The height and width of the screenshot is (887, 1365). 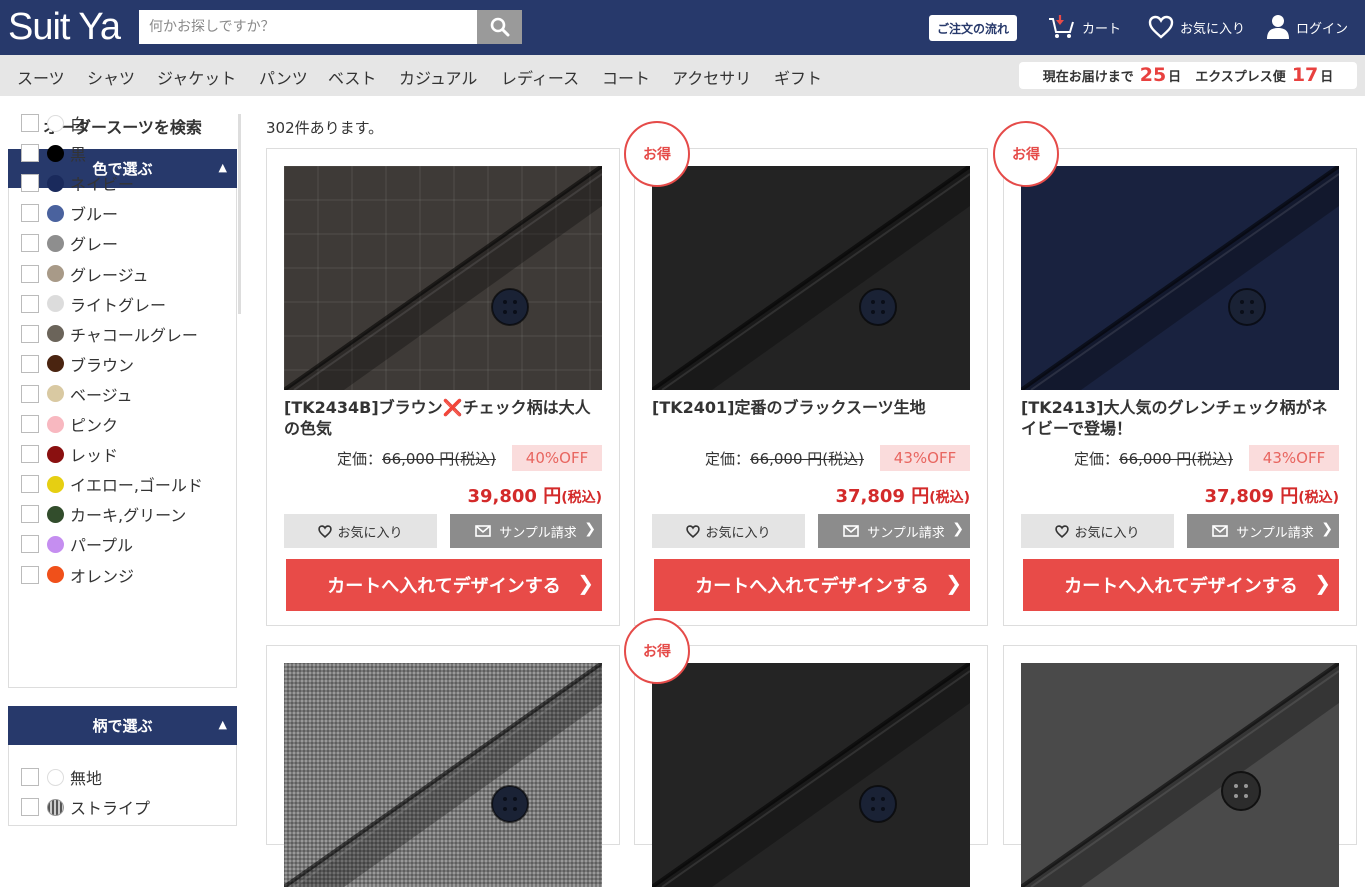 I want to click on product-title: [TK2413]大人気のグレンチェック柄がネイビーで登場！, so click(x=1181, y=418).